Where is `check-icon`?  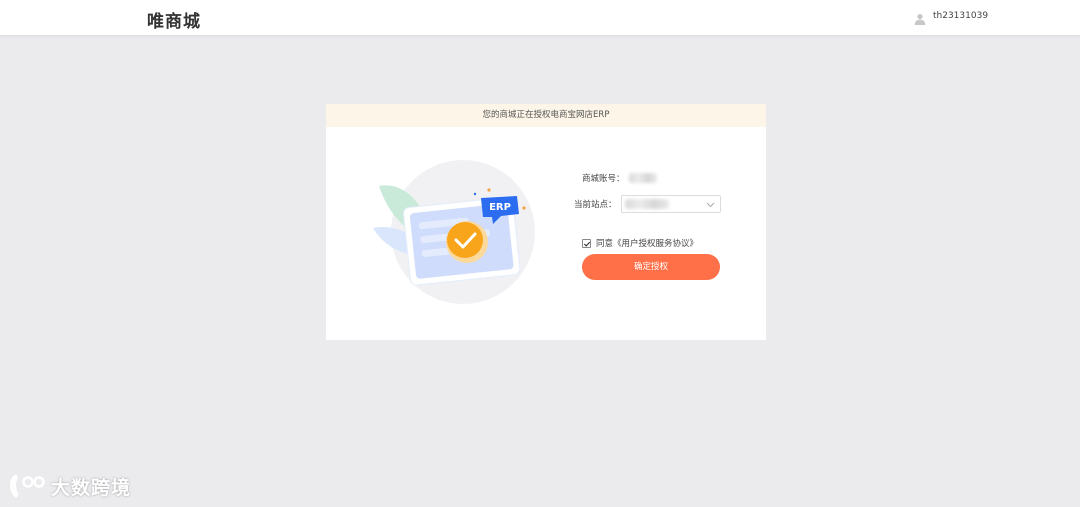
check-icon is located at coordinates (465, 240).